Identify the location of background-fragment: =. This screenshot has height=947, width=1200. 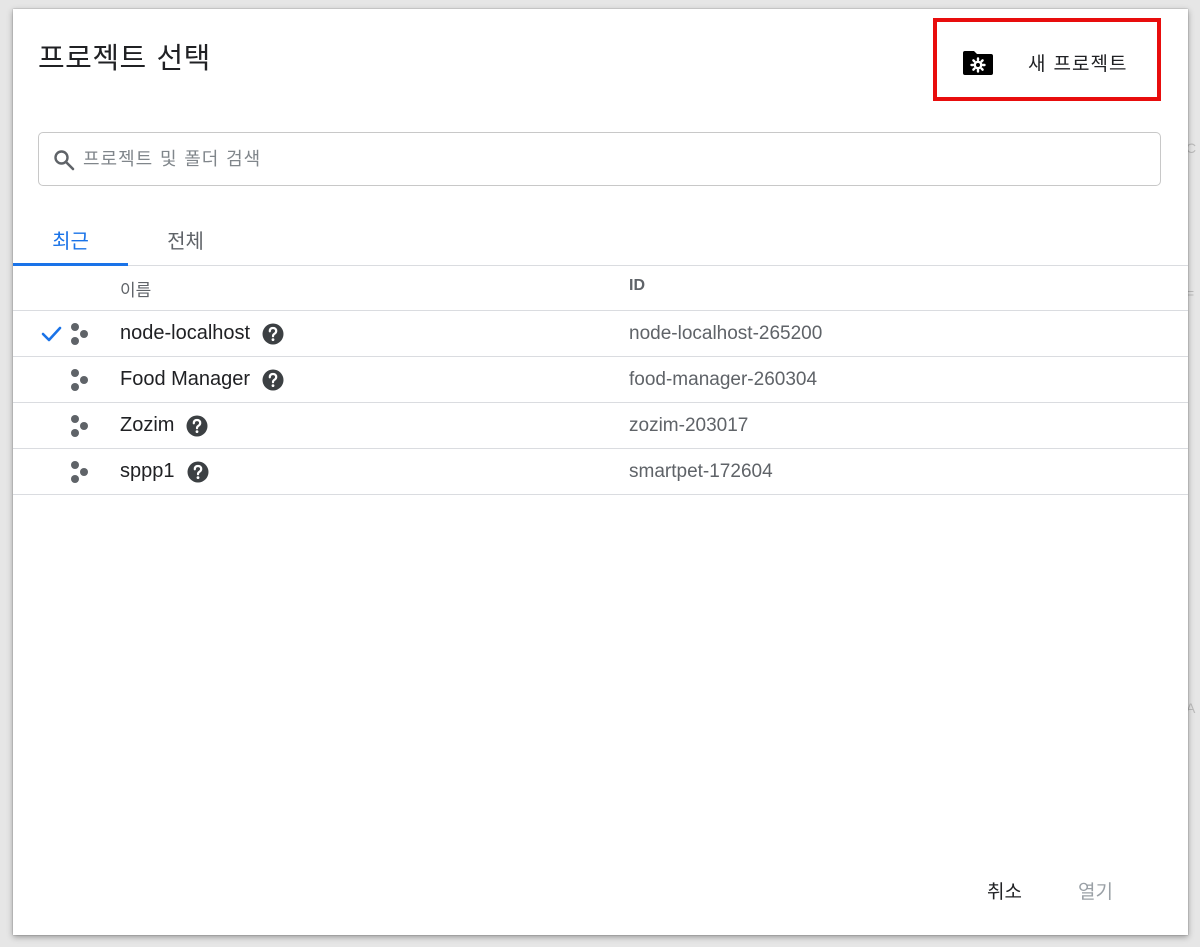
(1190, 293).